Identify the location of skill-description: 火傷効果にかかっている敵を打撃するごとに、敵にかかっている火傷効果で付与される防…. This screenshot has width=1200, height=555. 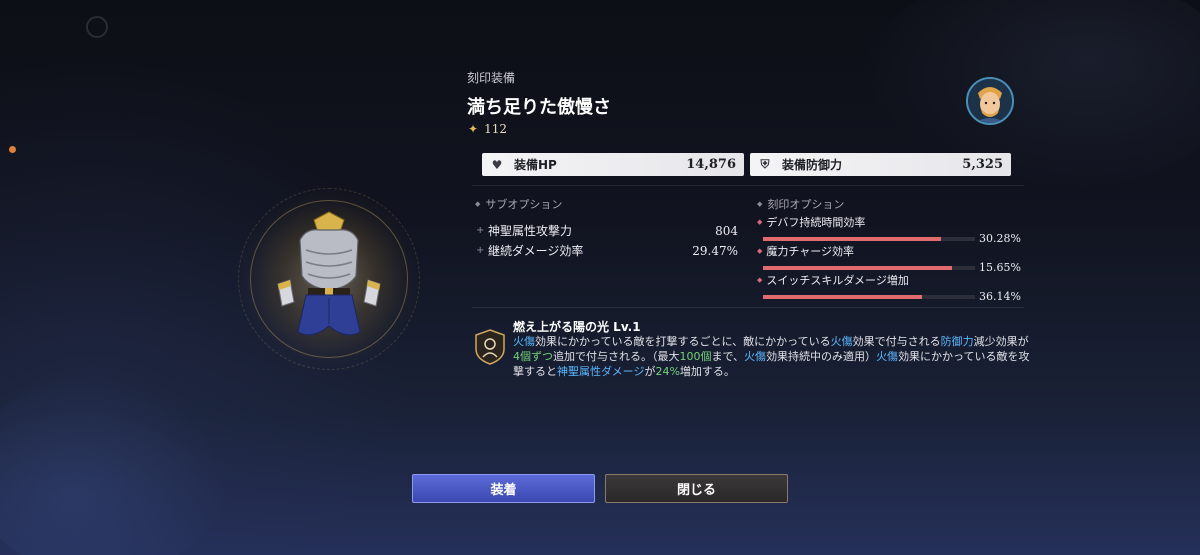
(773, 356).